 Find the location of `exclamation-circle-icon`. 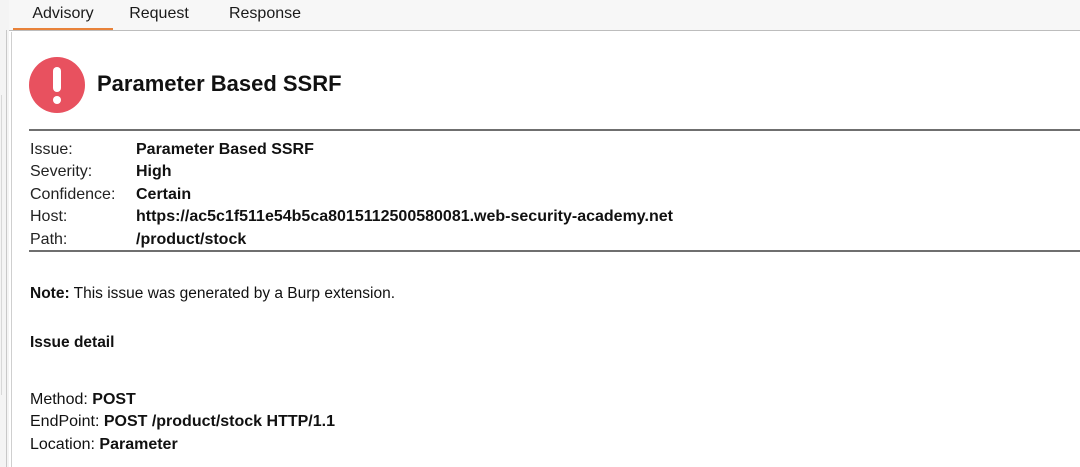

exclamation-circle-icon is located at coordinates (57, 85).